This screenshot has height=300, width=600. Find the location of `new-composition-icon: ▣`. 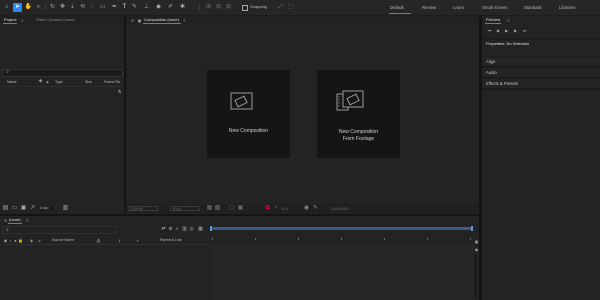

new-composition-icon: ▣ is located at coordinates (23, 208).